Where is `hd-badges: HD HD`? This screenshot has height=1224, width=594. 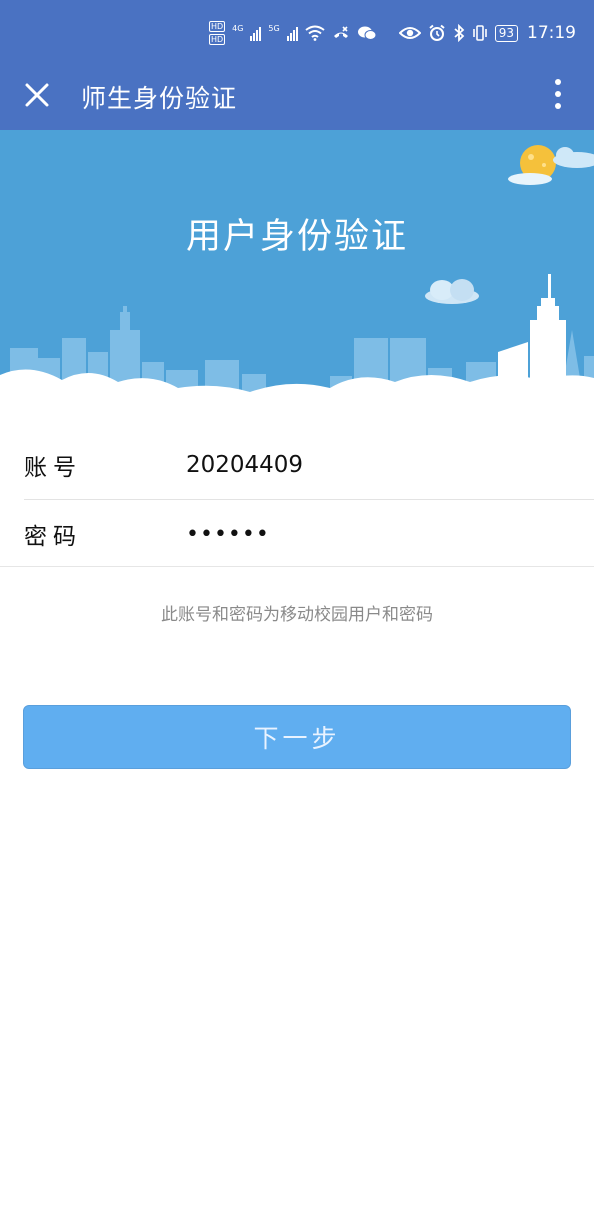 hd-badges: HD HD is located at coordinates (217, 33).